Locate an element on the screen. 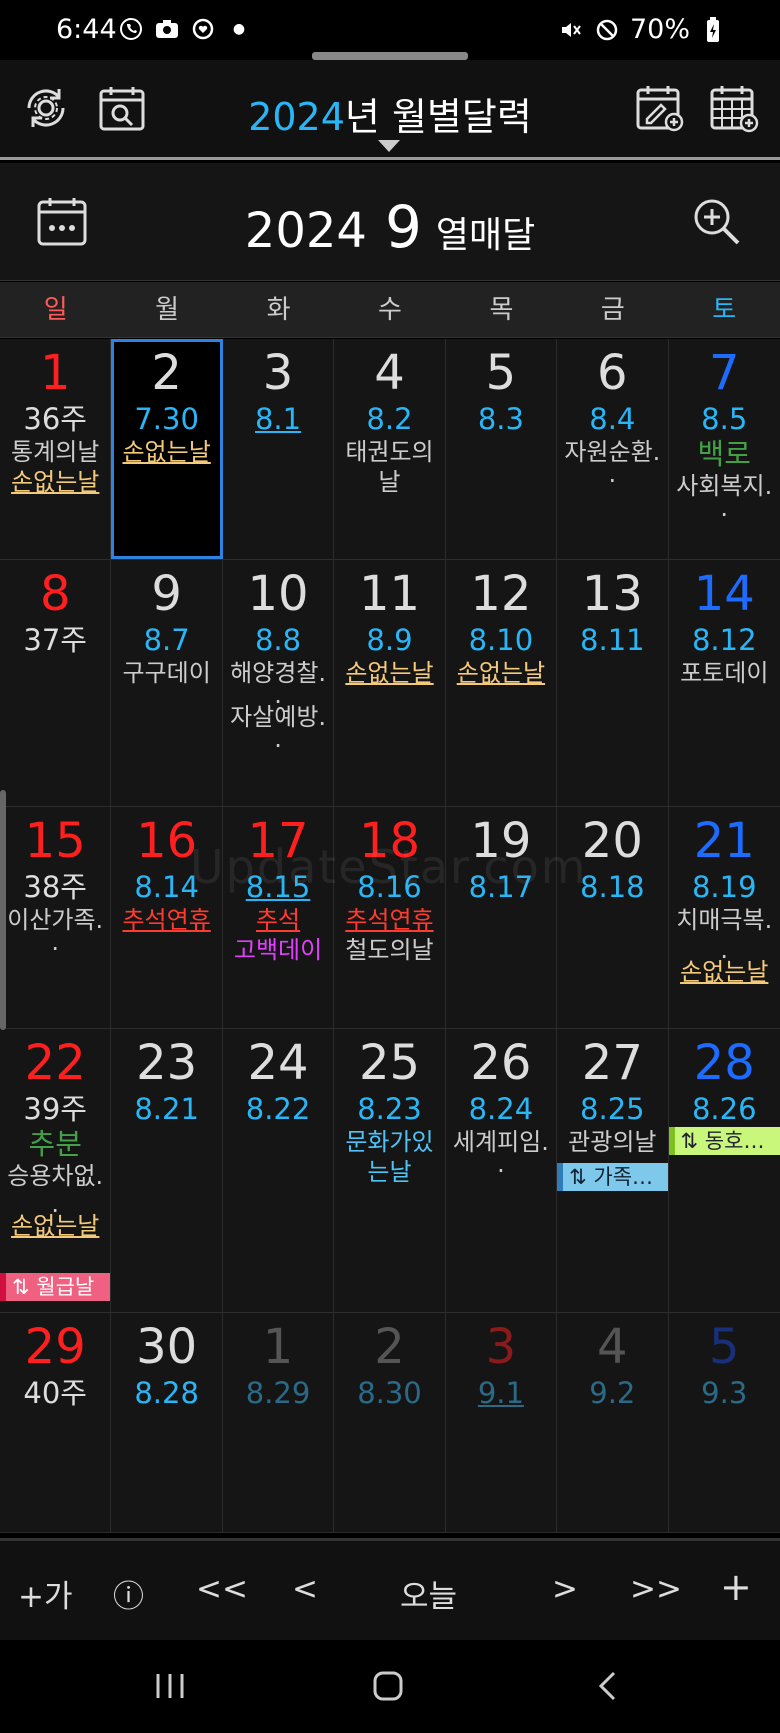 The image size is (780, 1733). home-icon is located at coordinates (388, 1688).